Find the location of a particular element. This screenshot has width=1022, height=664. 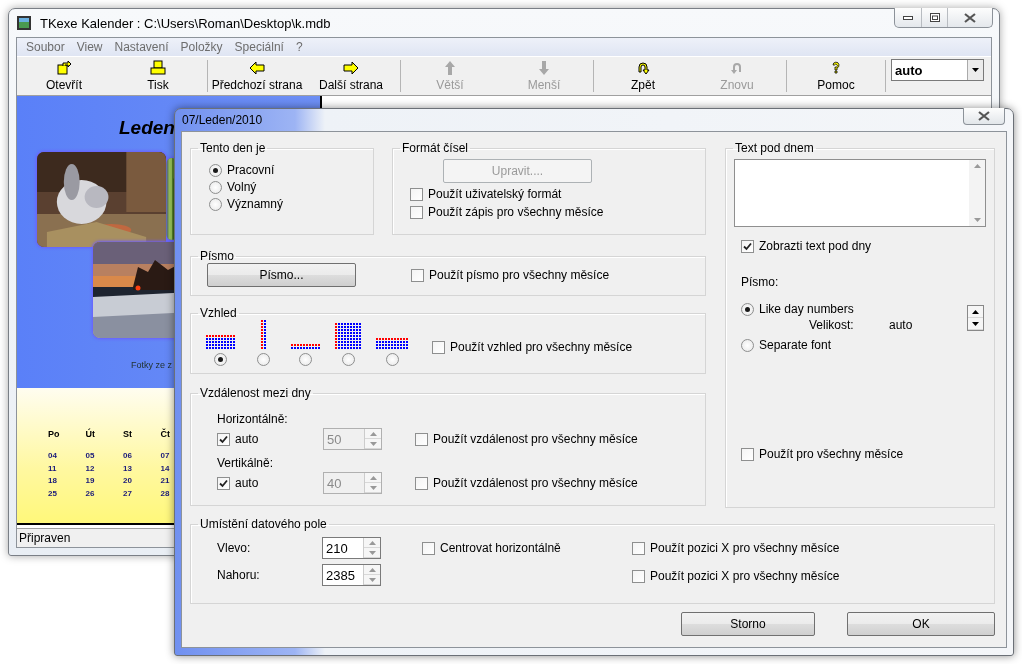

photo-caption: Fotky ze z is located at coordinates (151, 365).